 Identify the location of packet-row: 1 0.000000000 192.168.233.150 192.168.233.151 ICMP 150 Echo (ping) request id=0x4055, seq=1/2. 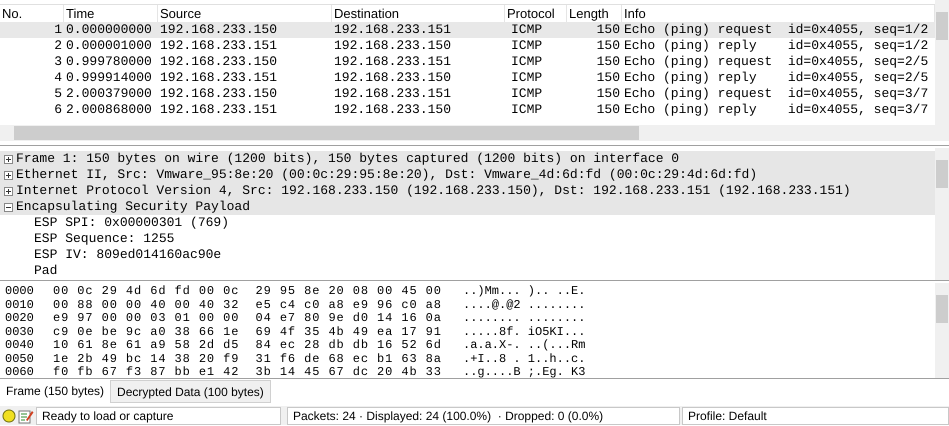
(467, 30).